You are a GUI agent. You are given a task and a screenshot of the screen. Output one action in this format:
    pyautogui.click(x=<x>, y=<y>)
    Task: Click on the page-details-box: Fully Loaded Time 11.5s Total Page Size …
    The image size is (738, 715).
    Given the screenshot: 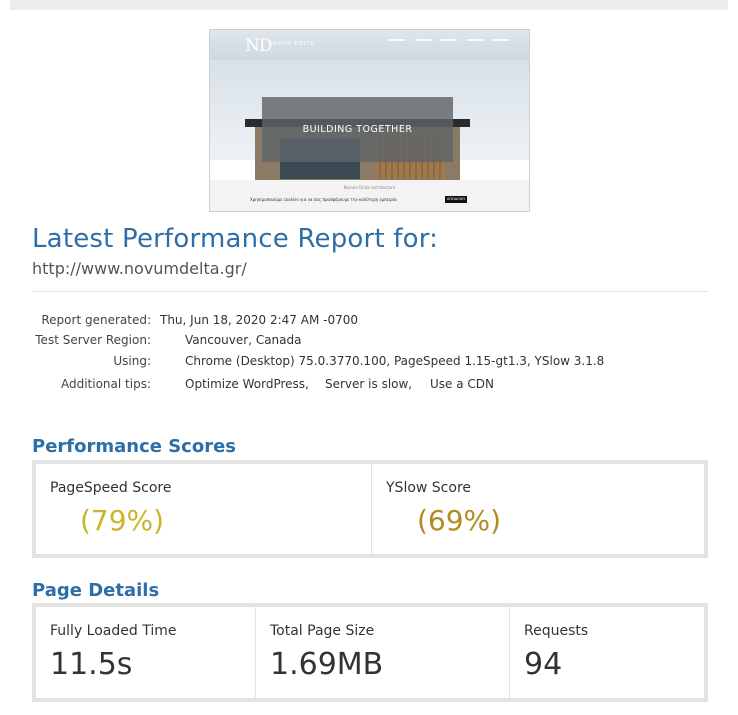 What is the action you would take?
    pyautogui.click(x=370, y=652)
    